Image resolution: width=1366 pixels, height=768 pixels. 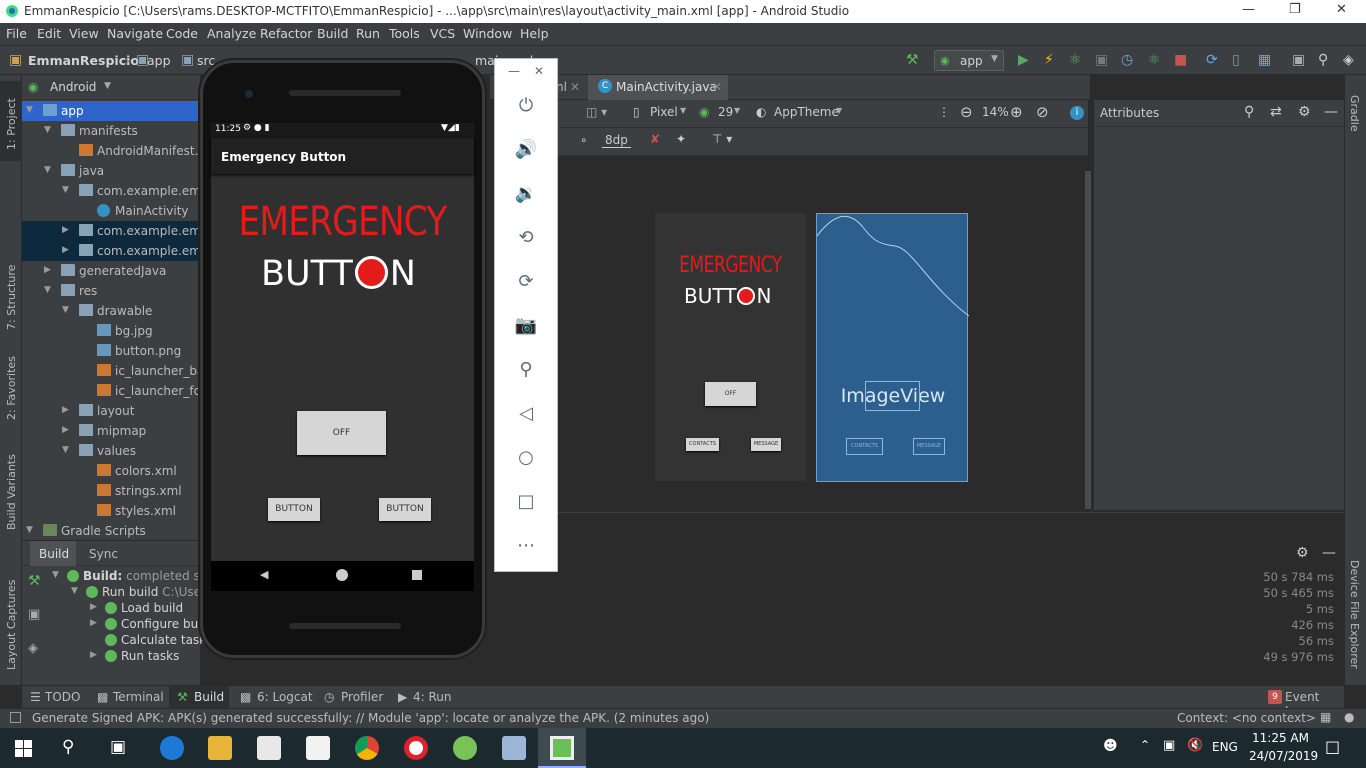 What do you see at coordinates (206, 60) in the screenshot?
I see `breadcrumb-src: src` at bounding box center [206, 60].